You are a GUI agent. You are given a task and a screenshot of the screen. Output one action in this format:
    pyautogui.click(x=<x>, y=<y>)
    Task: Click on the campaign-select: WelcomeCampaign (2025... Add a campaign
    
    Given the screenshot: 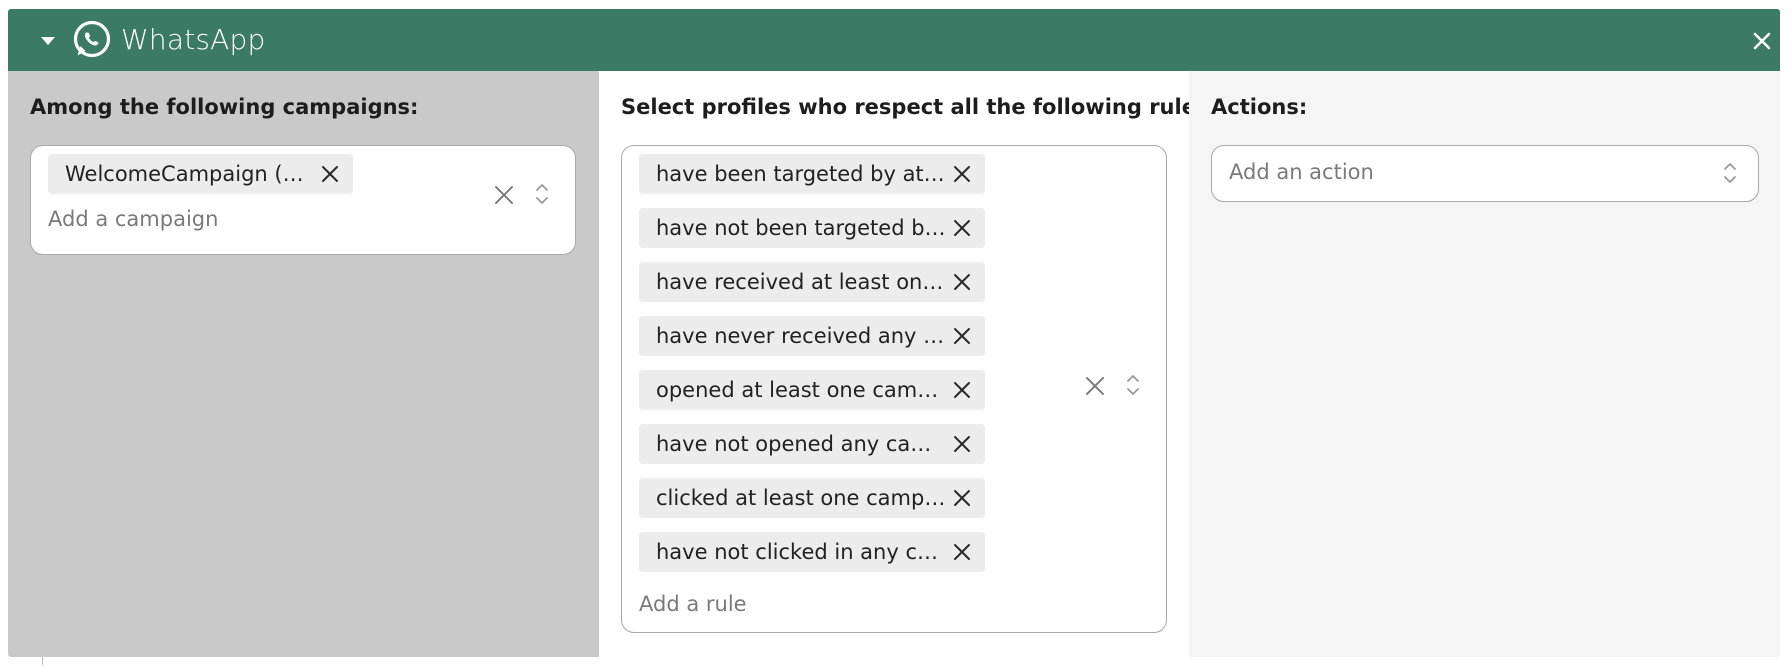 What is the action you would take?
    pyautogui.click(x=303, y=200)
    